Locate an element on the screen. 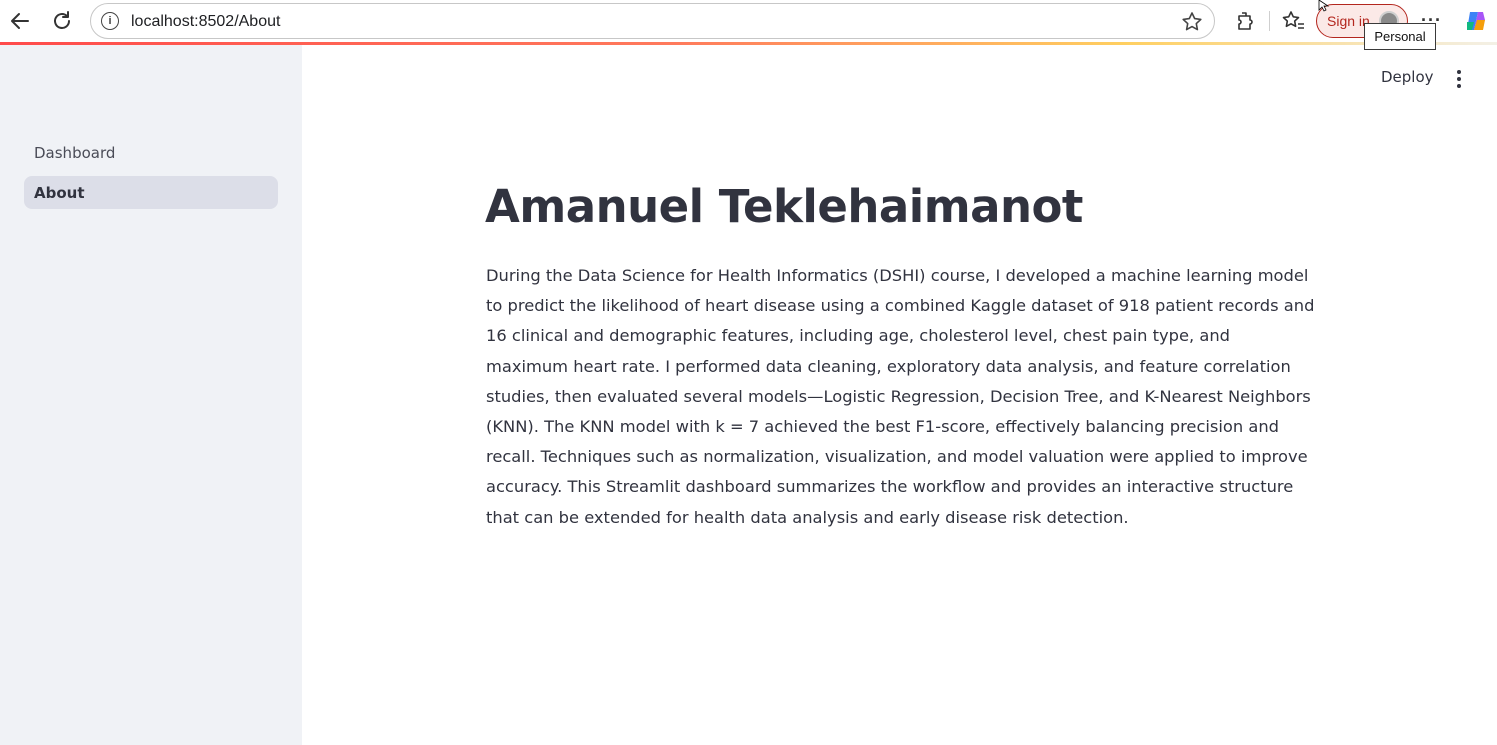  address-bar: i localhost:8502/About is located at coordinates (652, 21).